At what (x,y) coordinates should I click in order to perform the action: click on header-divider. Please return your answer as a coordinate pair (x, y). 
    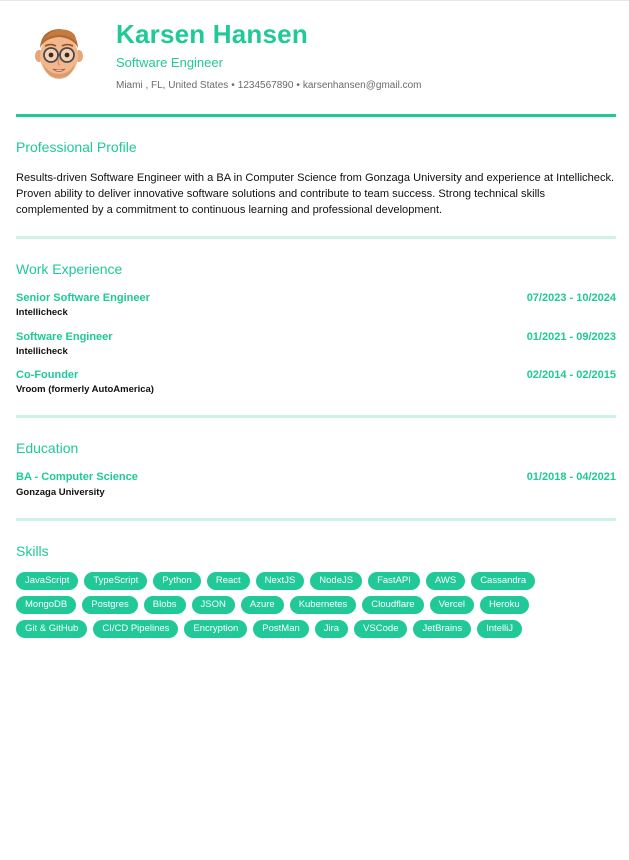
    Looking at the image, I should click on (316, 115).